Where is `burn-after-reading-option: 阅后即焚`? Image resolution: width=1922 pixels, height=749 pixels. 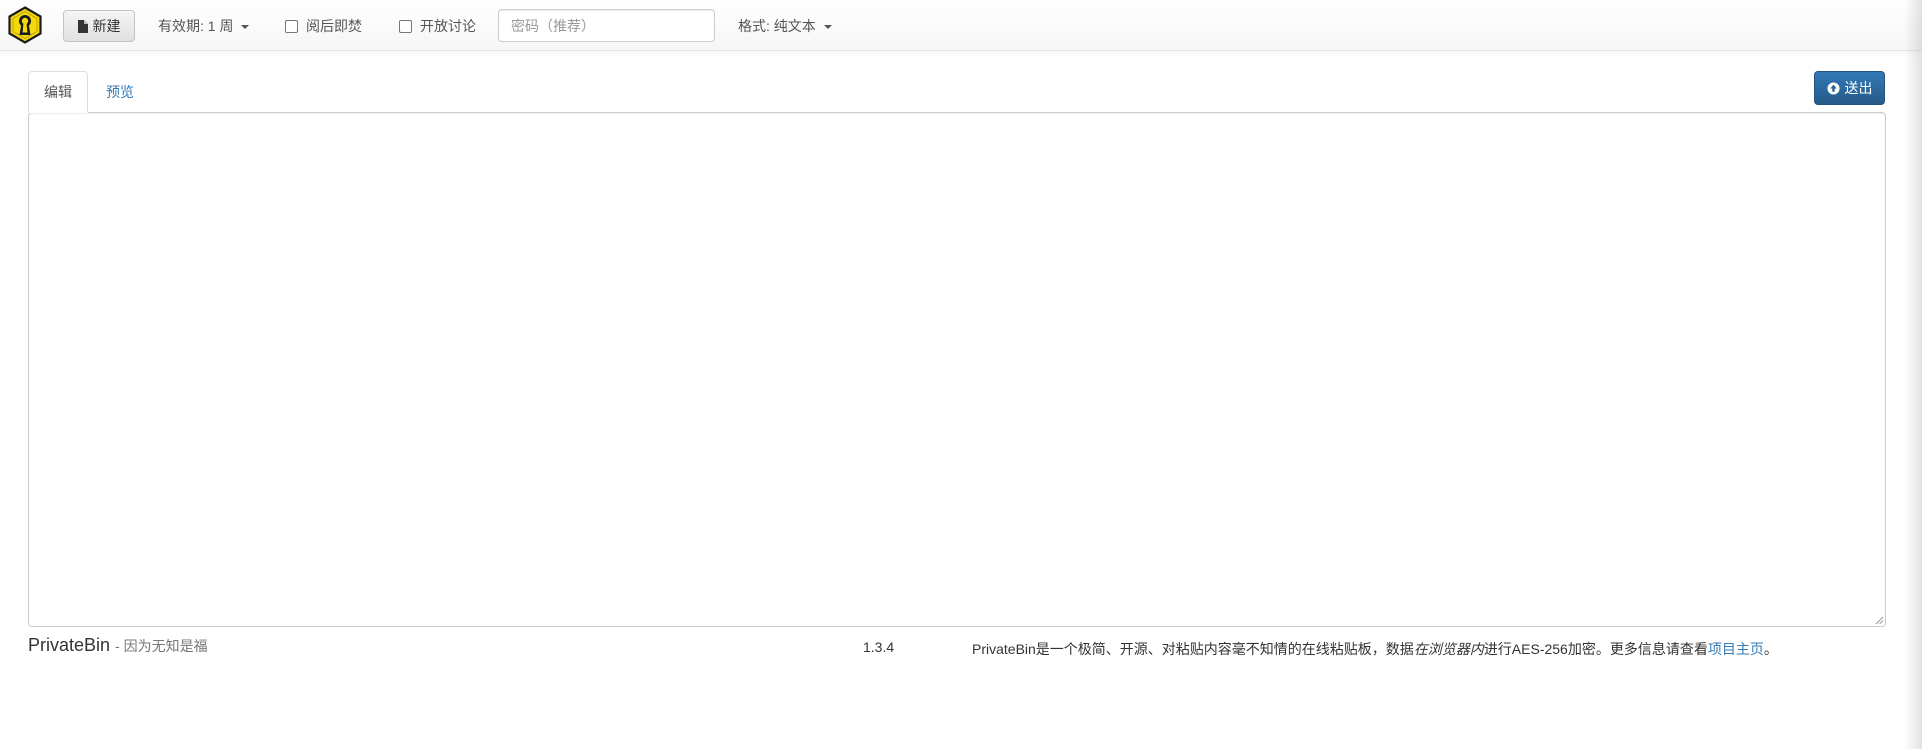
burn-after-reading-option: 阅后即焚 is located at coordinates (323, 26).